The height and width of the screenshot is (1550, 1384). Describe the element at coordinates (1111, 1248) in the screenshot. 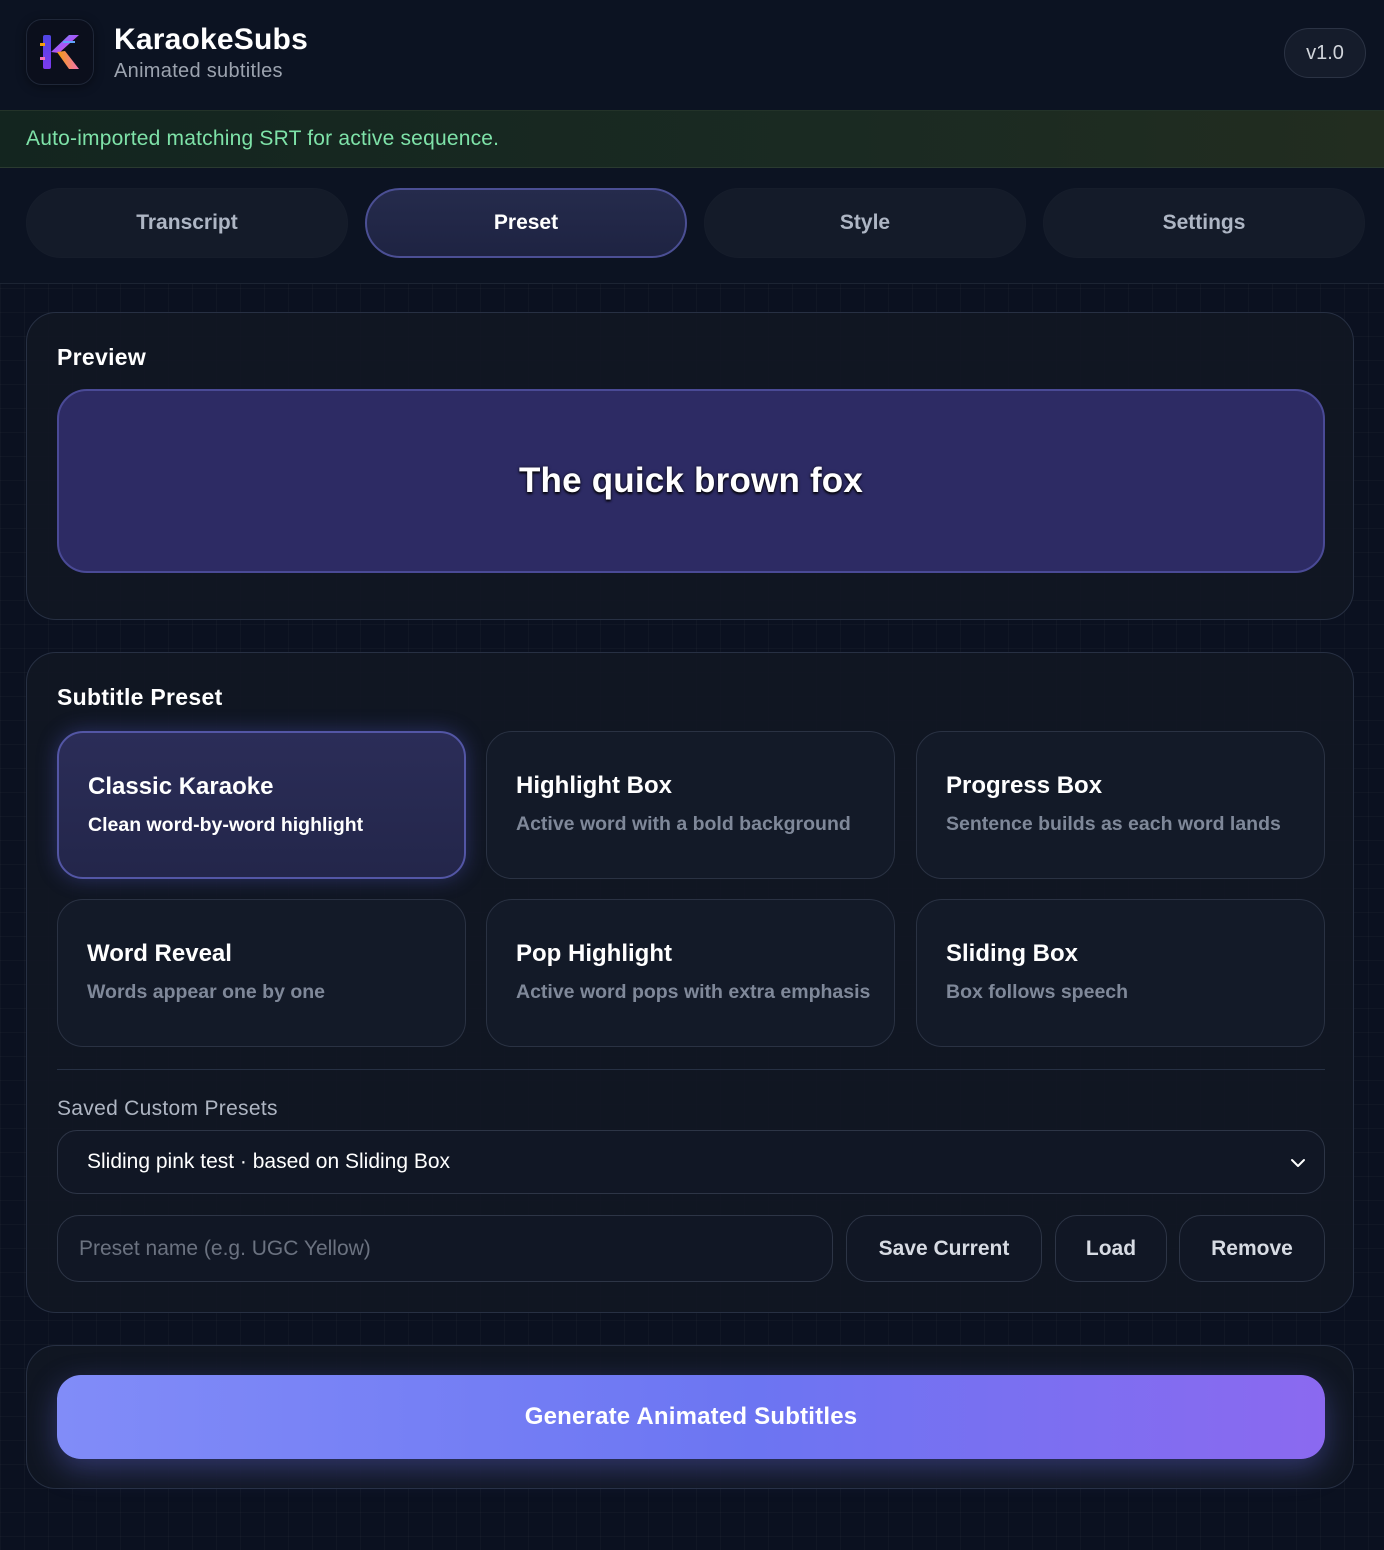

I see `load-button: Load` at that location.